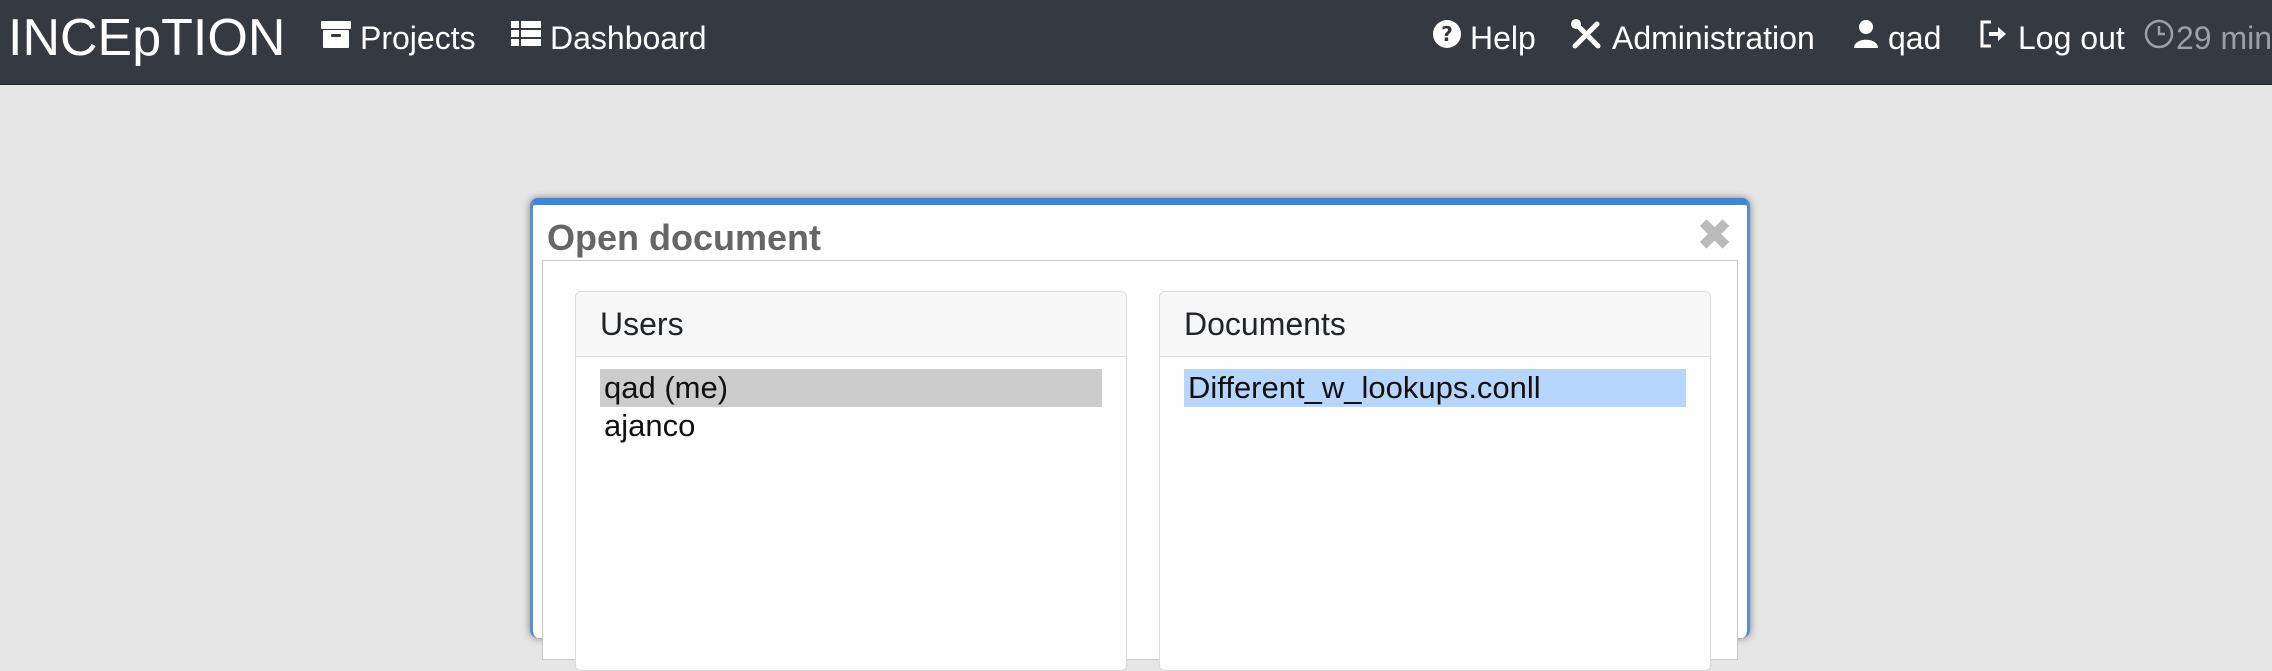 Image resolution: width=2272 pixels, height=671 pixels. I want to click on nav-projects-label: Projects, so click(418, 38).